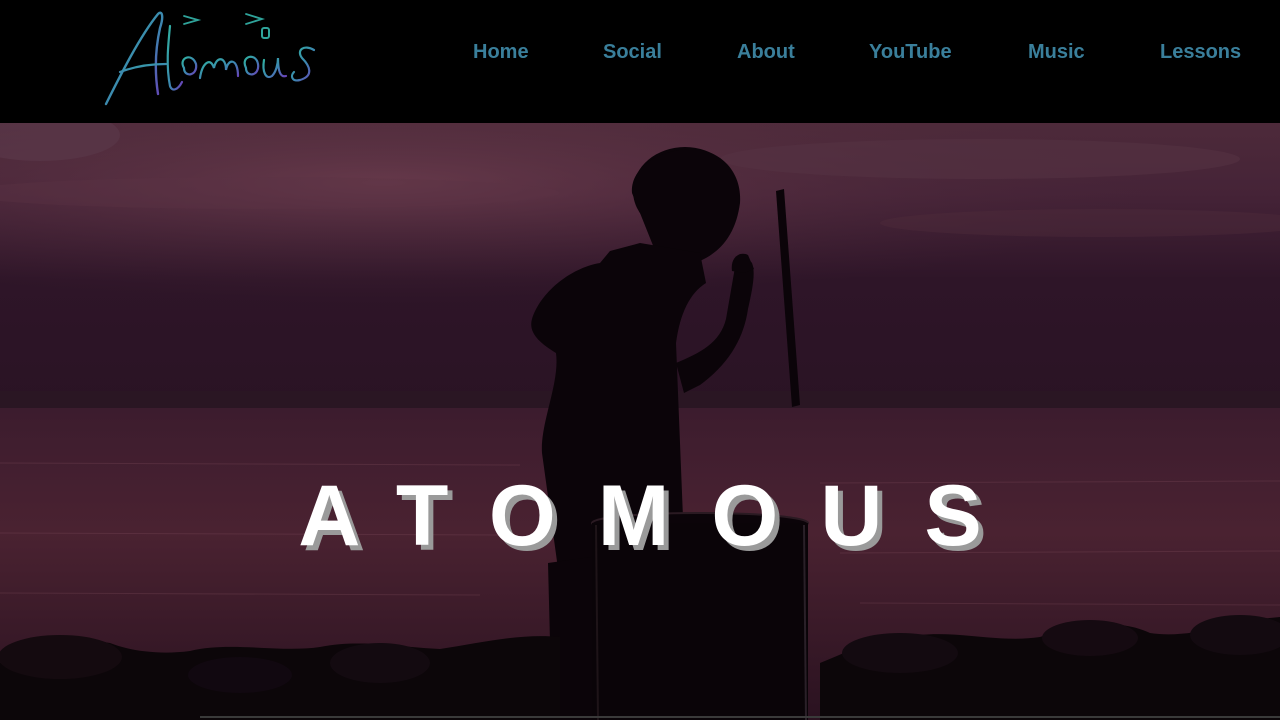 This screenshot has height=720, width=1280. I want to click on main-nav: Home Social About YouTube Music Lessons, so click(640, 52).